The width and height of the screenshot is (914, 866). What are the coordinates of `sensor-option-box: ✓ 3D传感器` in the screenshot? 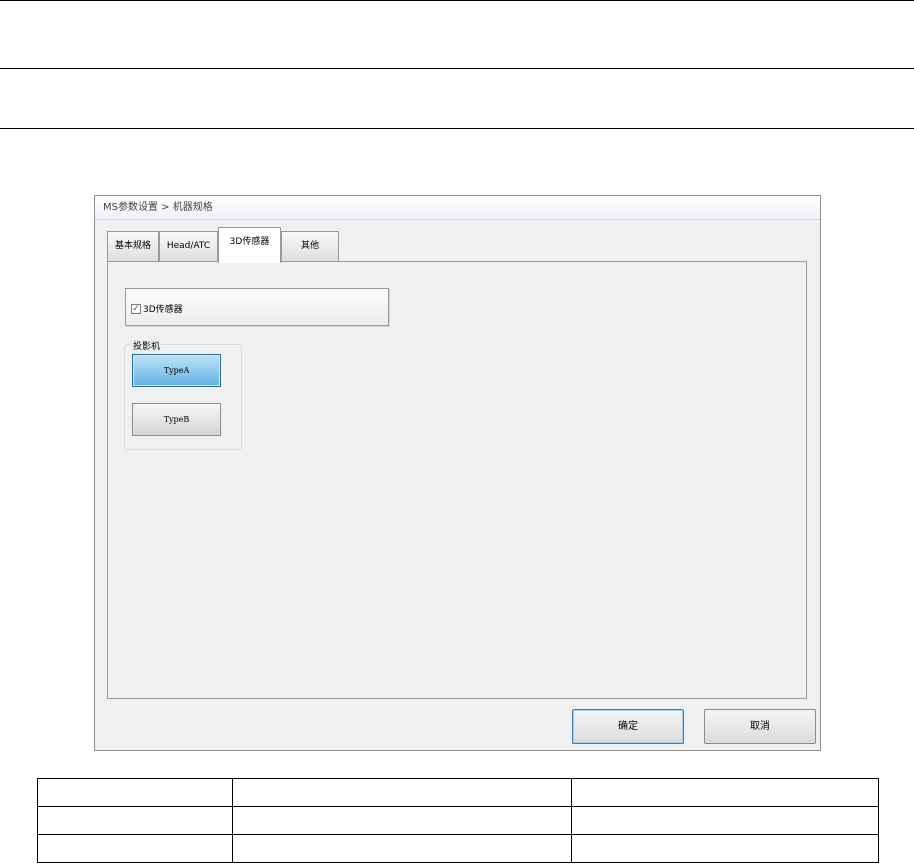 It's located at (257, 307).